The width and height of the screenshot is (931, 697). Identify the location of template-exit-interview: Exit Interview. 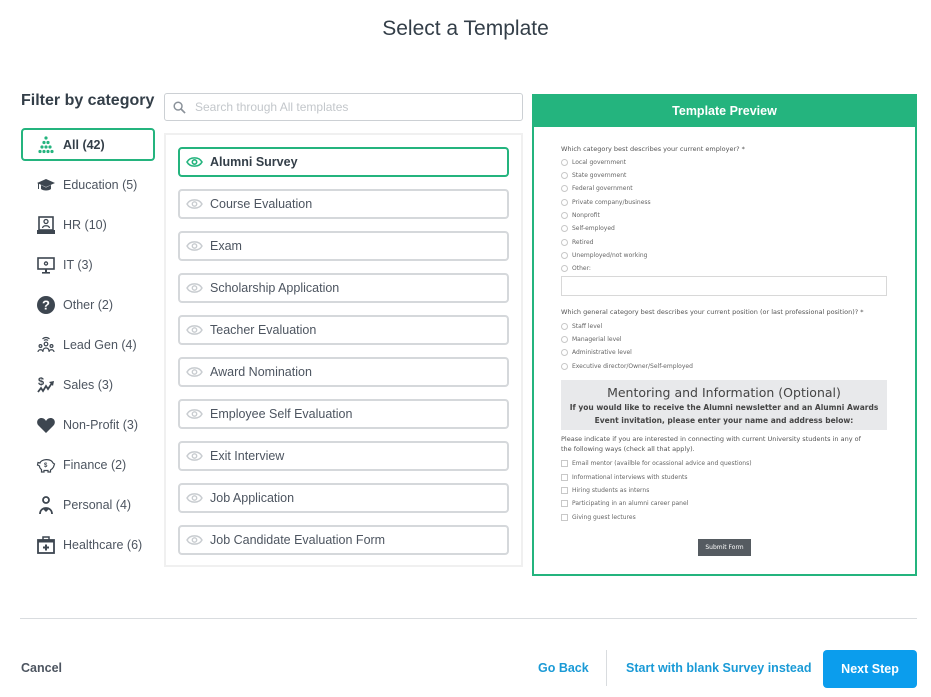
(343, 456).